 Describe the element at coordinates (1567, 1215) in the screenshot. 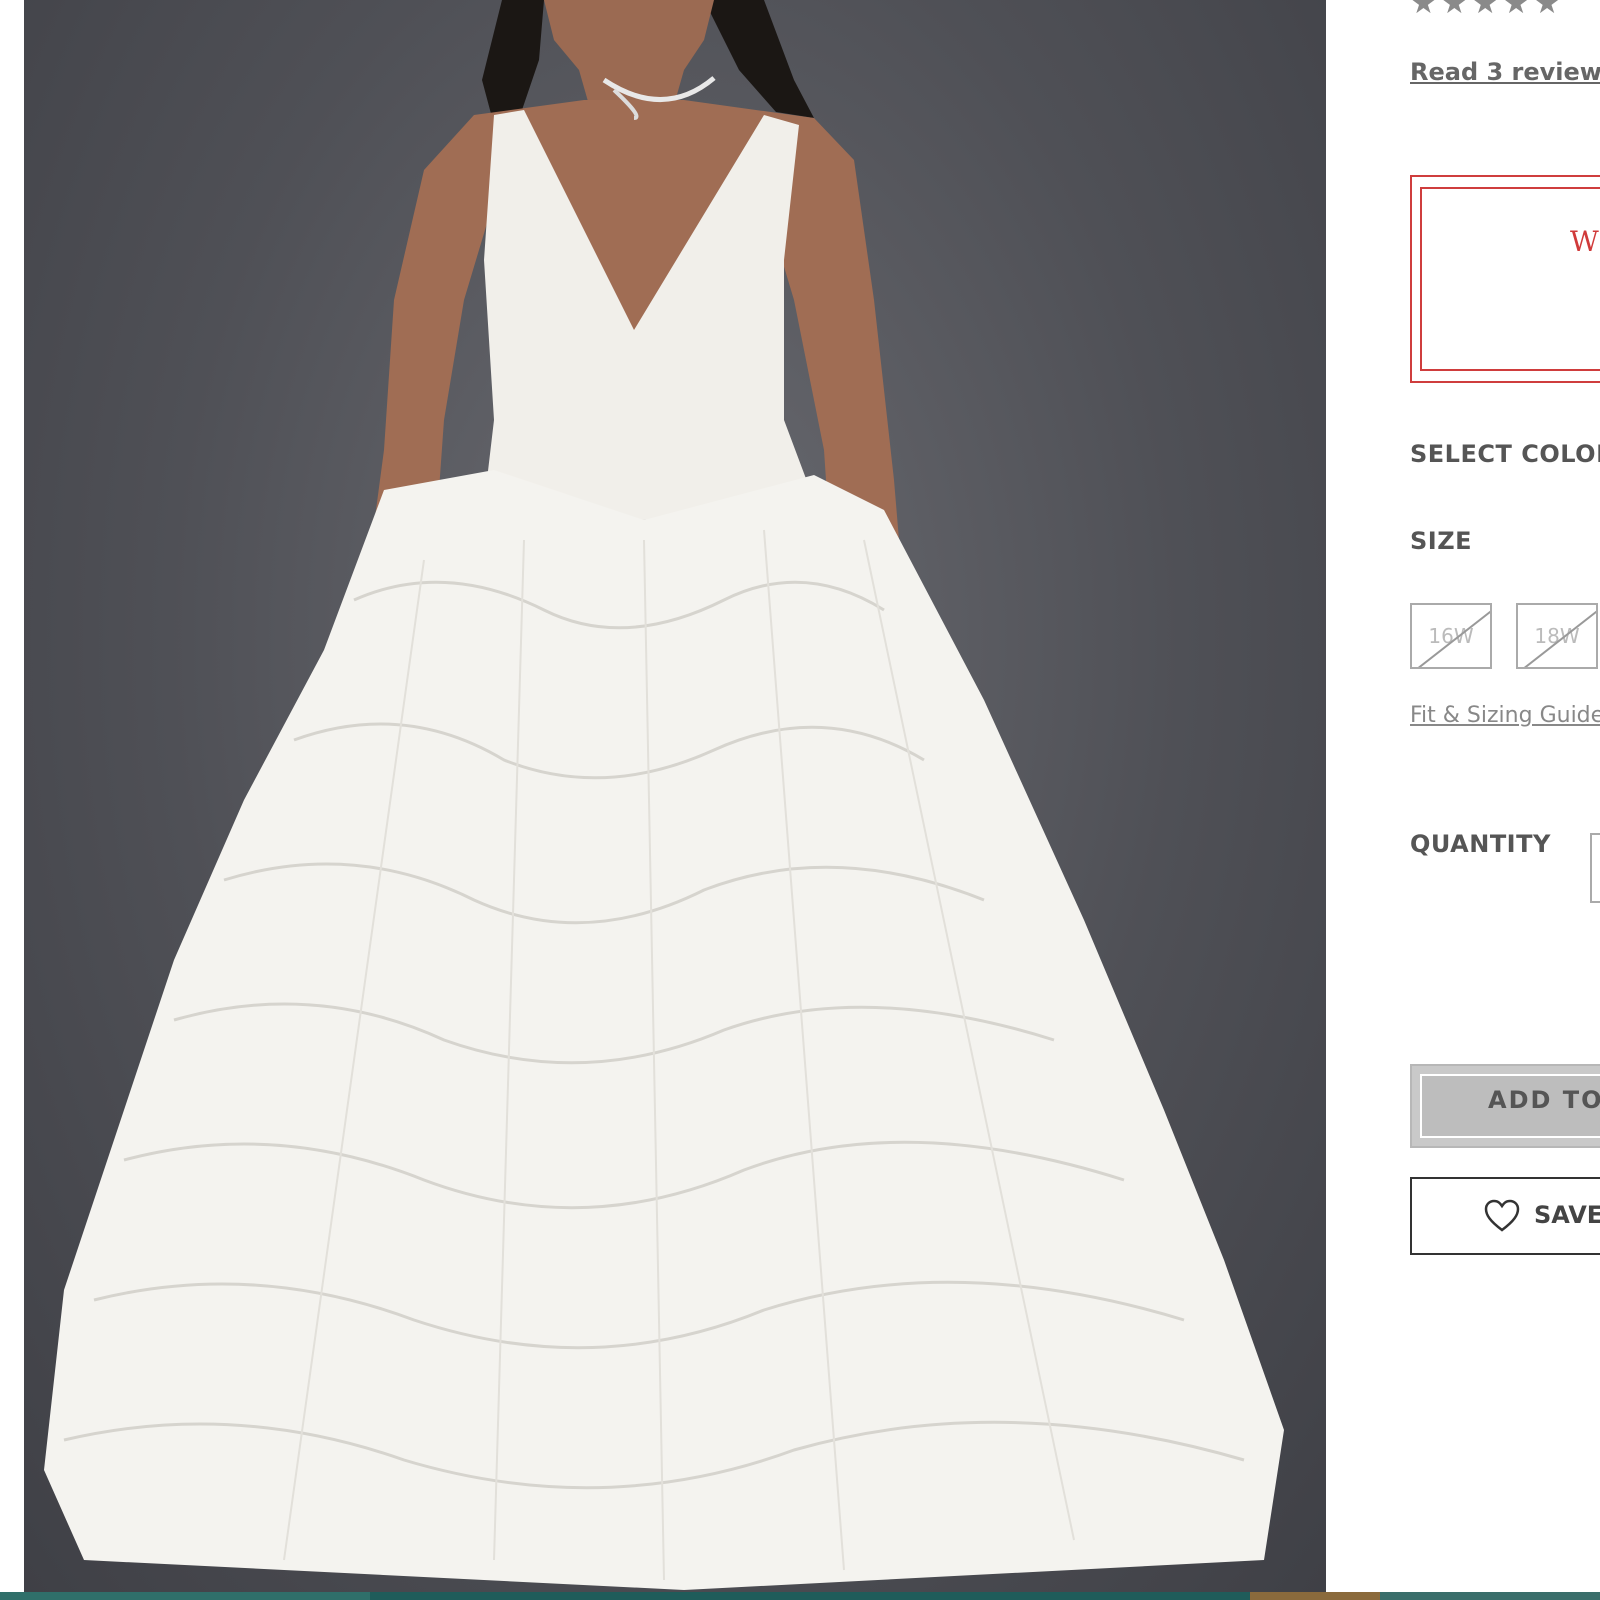

I see `save-button-label: SAVE` at that location.